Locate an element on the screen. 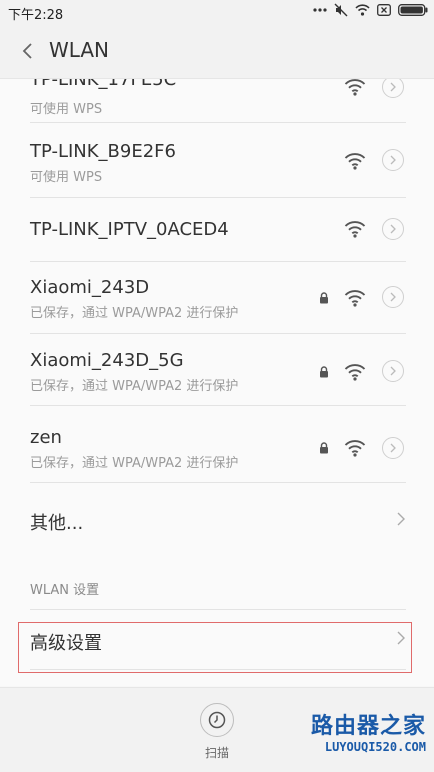 The image size is (434, 772). wifi-ssid: TP-LINK_B9E2F6 is located at coordinates (103, 151).